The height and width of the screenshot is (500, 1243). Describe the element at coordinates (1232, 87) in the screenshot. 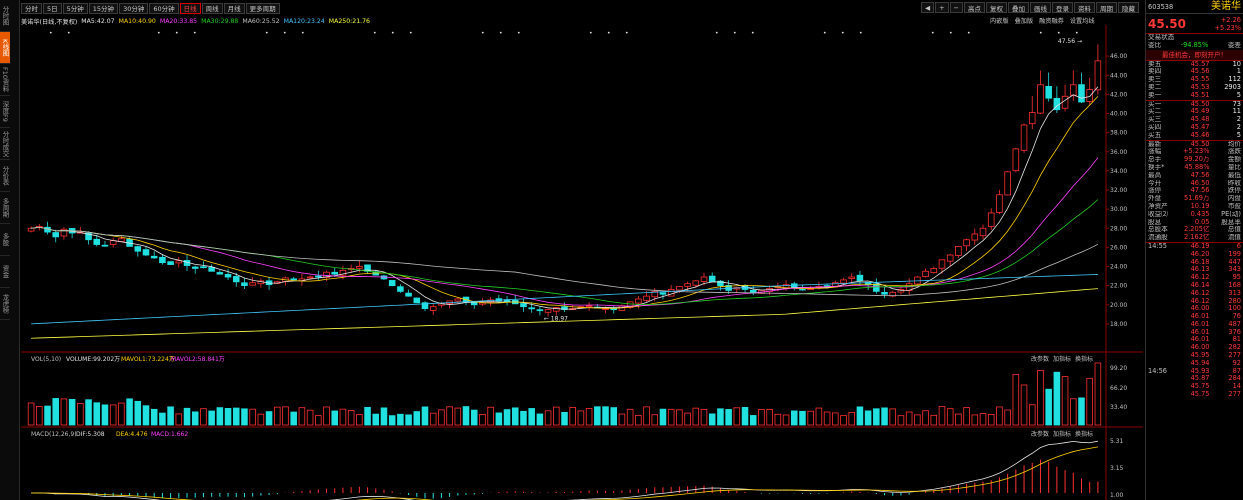

I see `row-volume: 2903` at that location.